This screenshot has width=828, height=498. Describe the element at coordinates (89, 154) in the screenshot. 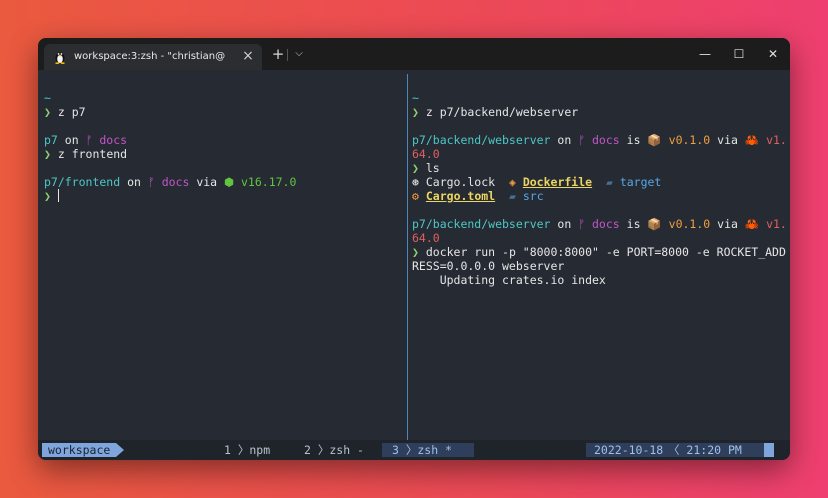

I see `command-text: z frontend` at that location.